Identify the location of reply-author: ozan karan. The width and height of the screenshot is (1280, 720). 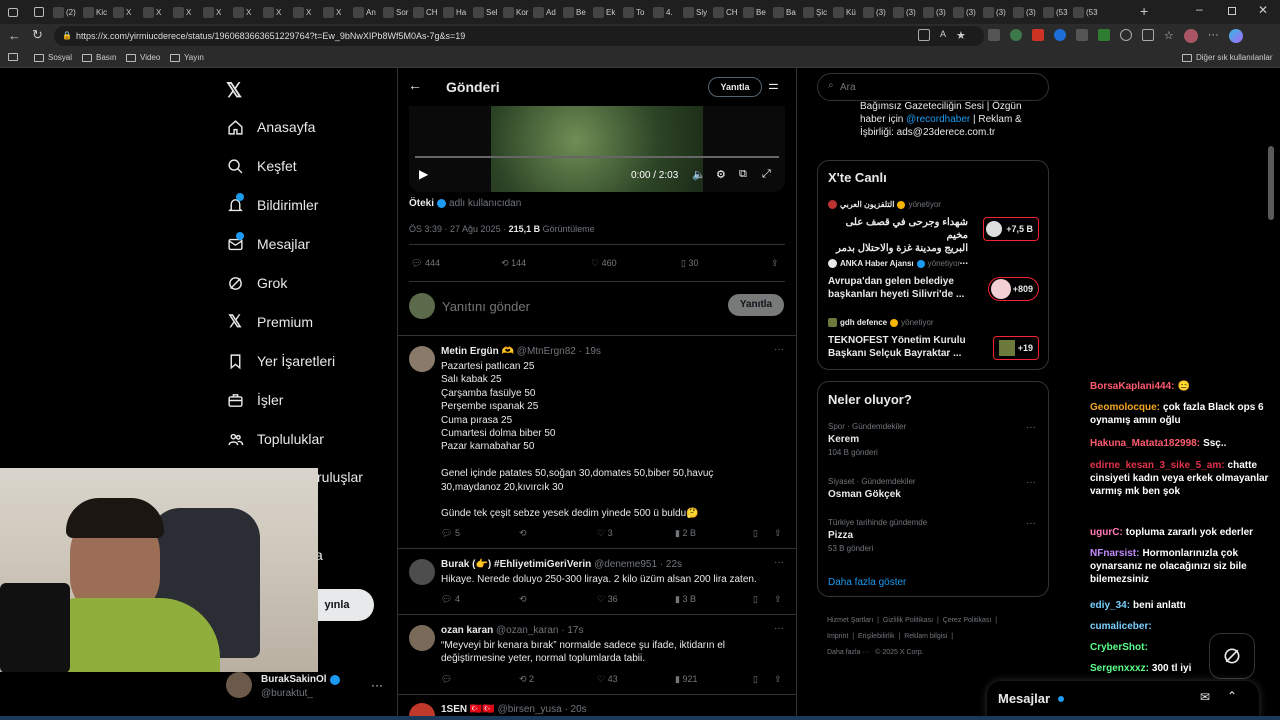
(467, 630).